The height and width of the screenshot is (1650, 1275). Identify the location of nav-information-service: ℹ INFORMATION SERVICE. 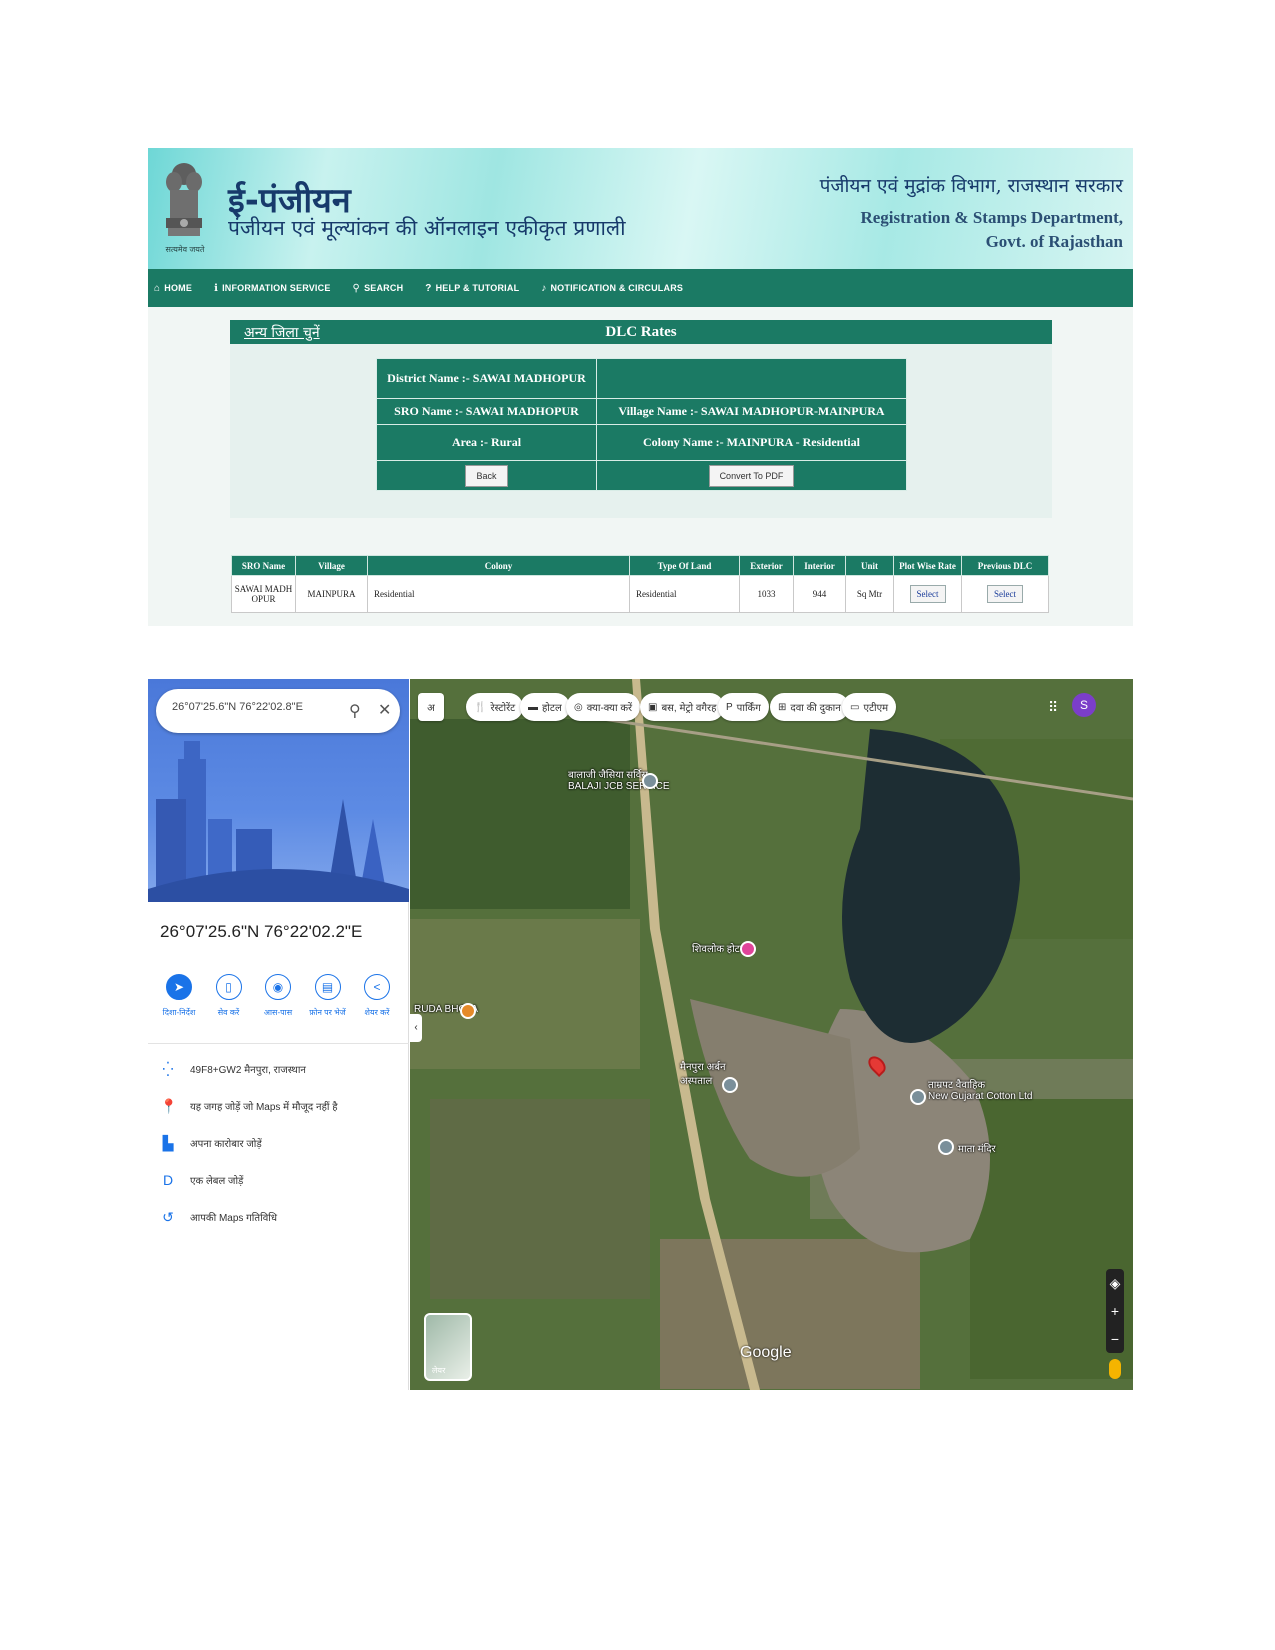
(272, 288).